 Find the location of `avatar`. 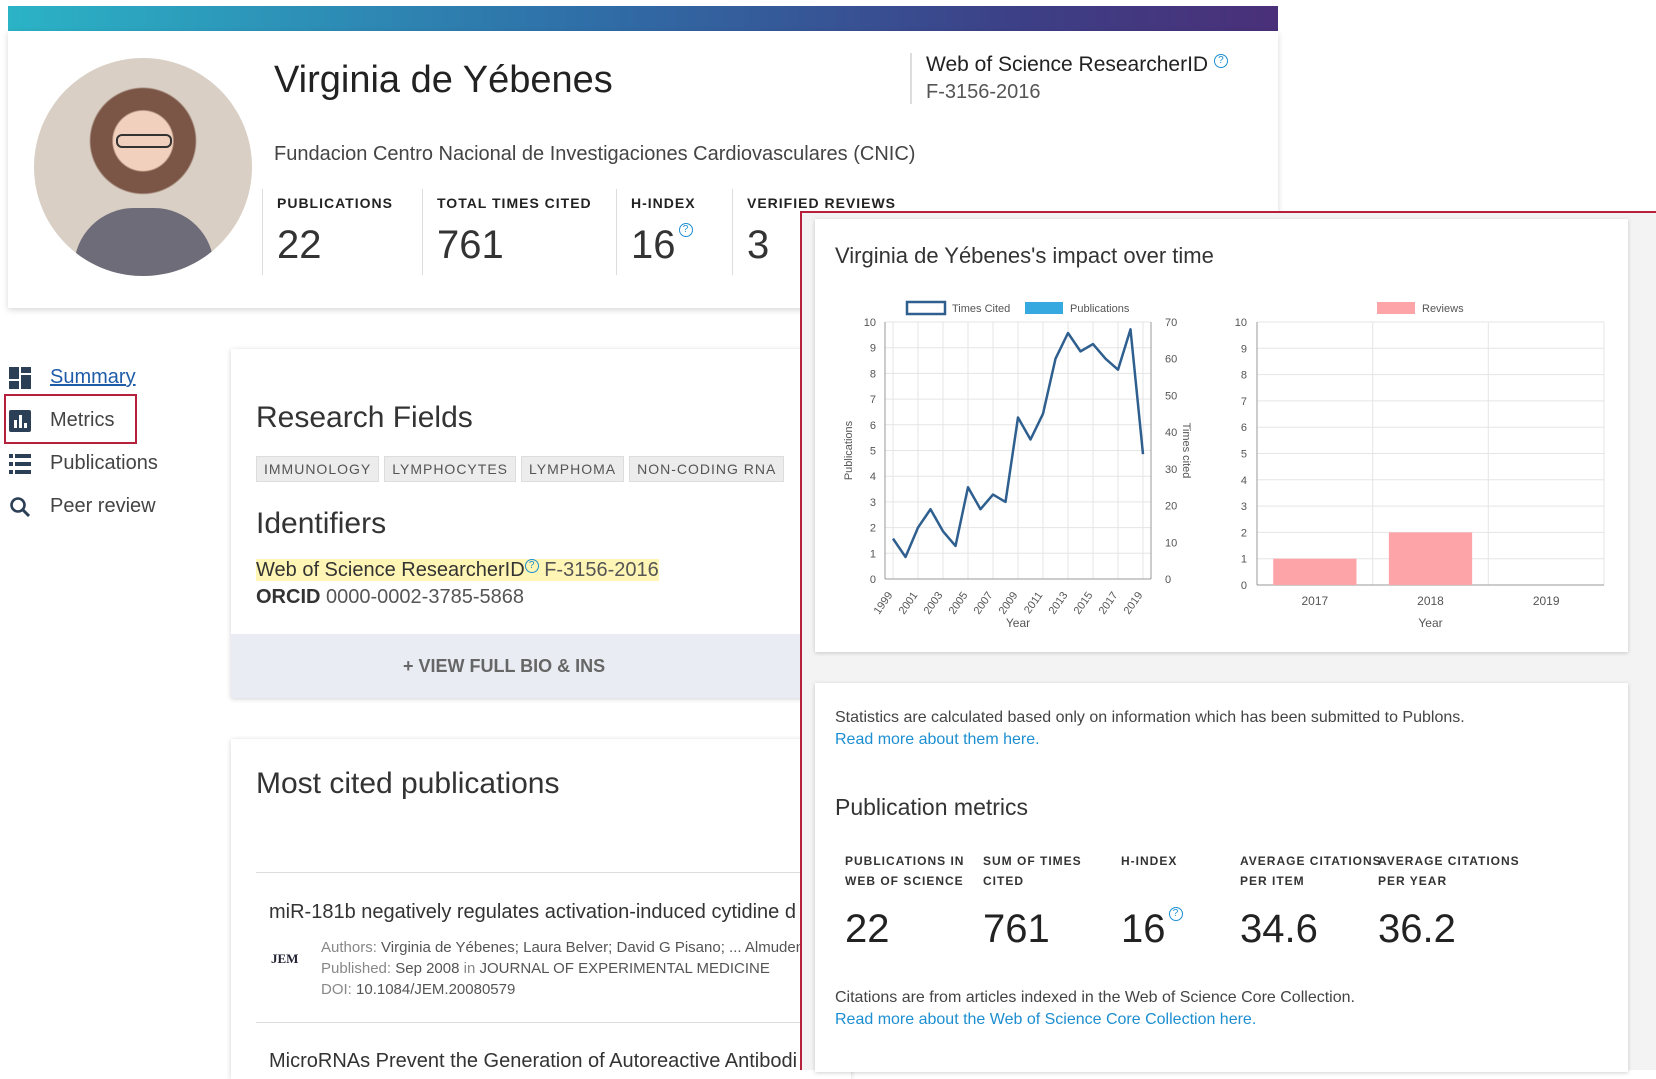

avatar is located at coordinates (143, 167).